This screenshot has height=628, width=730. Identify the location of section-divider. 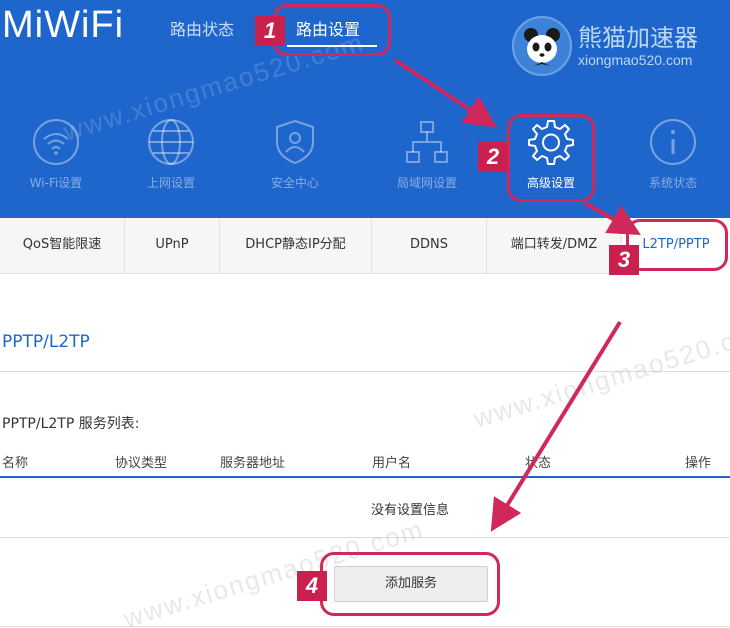
(365, 371).